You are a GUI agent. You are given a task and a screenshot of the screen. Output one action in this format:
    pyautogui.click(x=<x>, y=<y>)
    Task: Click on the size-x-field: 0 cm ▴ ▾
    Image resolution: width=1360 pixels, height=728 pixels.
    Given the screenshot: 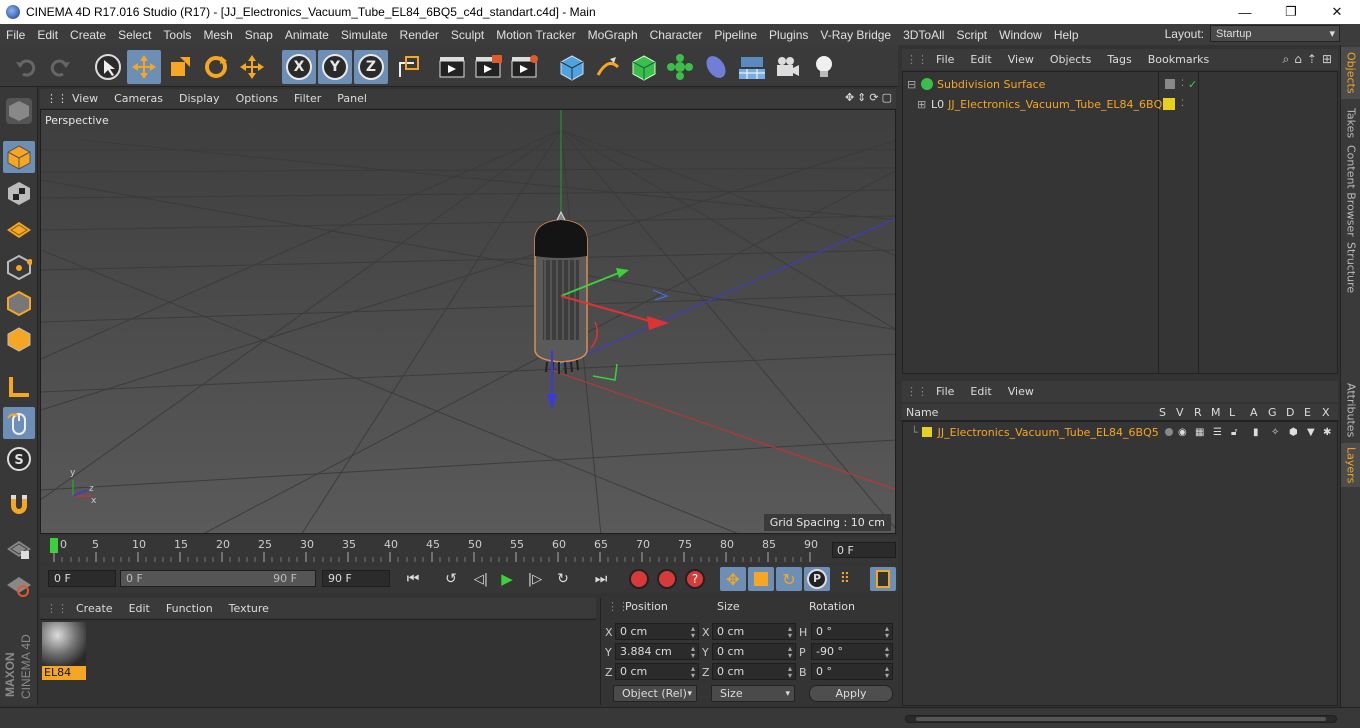 What is the action you would take?
    pyautogui.click(x=754, y=631)
    